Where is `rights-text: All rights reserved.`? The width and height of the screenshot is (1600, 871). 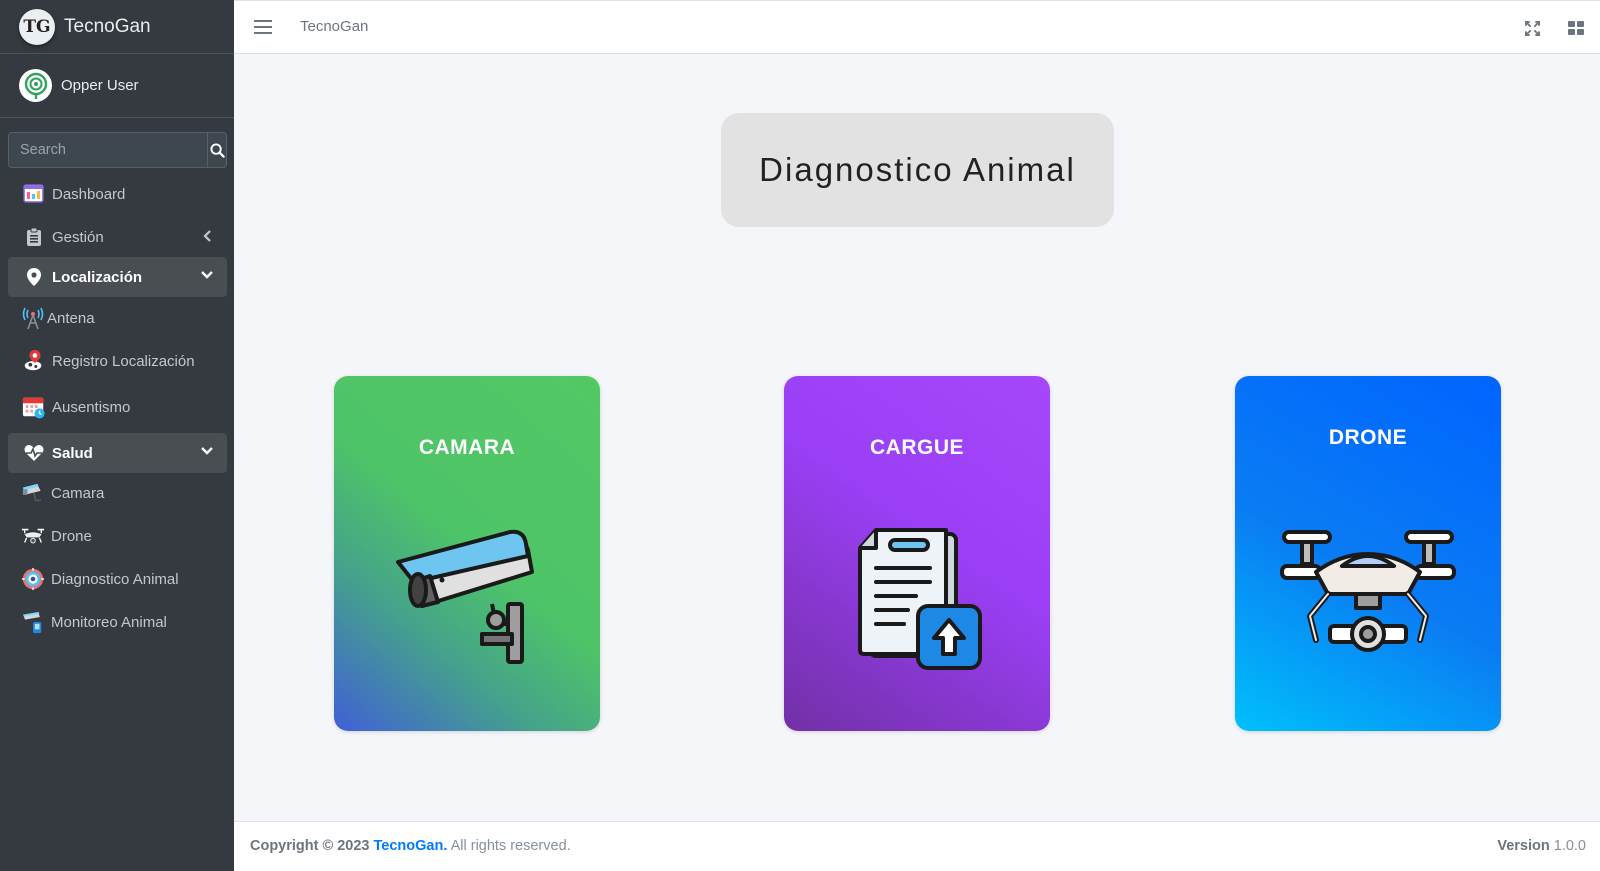 rights-text: All rights reserved. is located at coordinates (510, 846).